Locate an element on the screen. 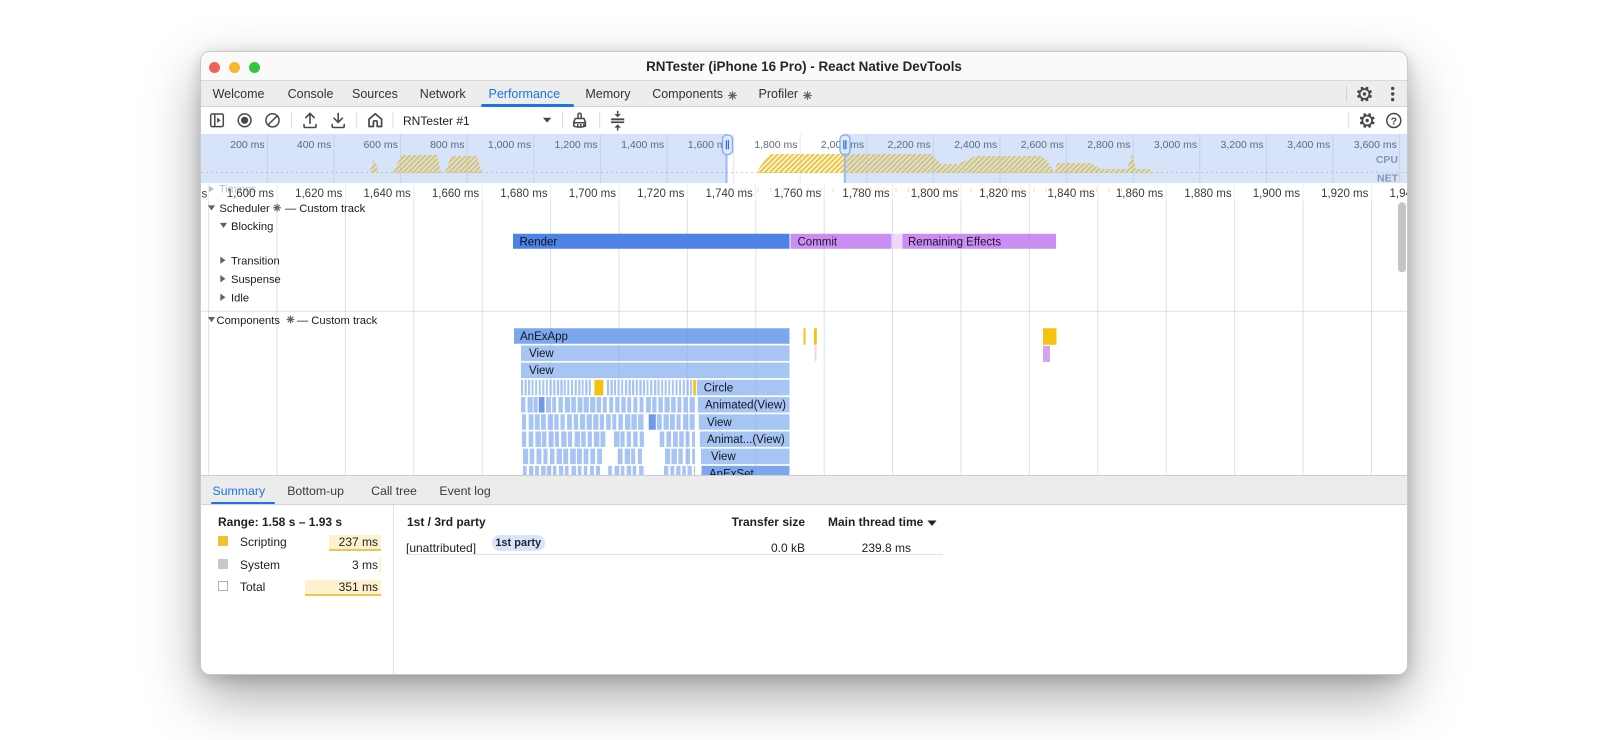 Image resolution: width=1600 pixels, height=740 pixels. svg-text: 1,740 ms is located at coordinates (729, 194).